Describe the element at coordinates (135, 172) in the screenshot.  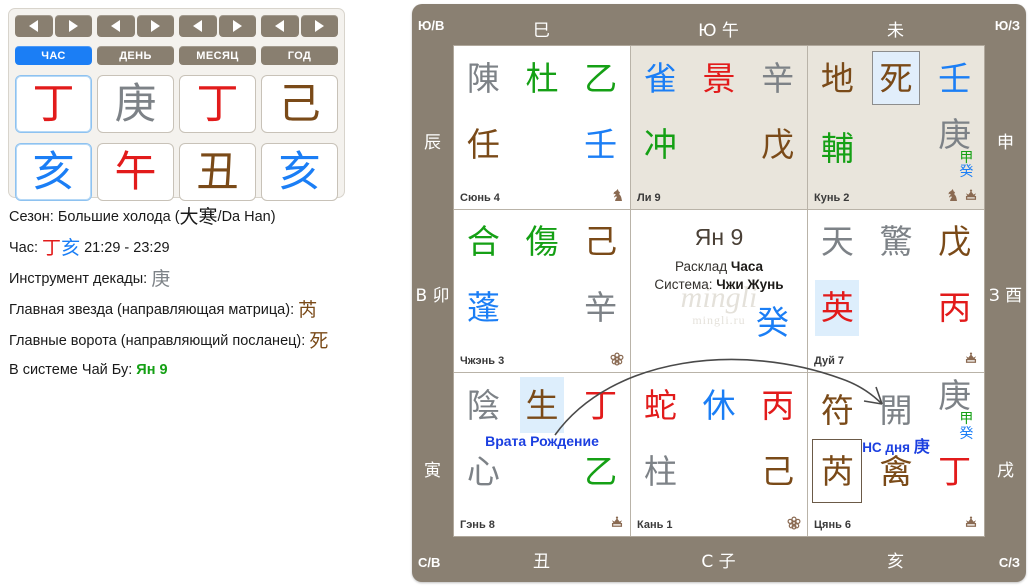
I see `pillar-branch-day: 午` at that location.